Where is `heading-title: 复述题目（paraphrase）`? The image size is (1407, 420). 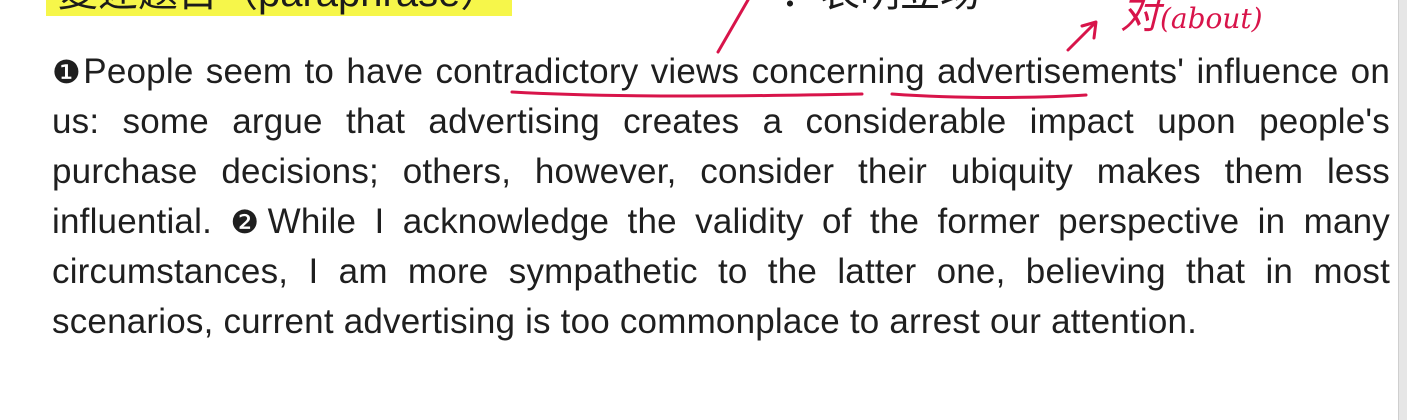
heading-title: 复述题目（paraphrase） is located at coordinates (279, 7).